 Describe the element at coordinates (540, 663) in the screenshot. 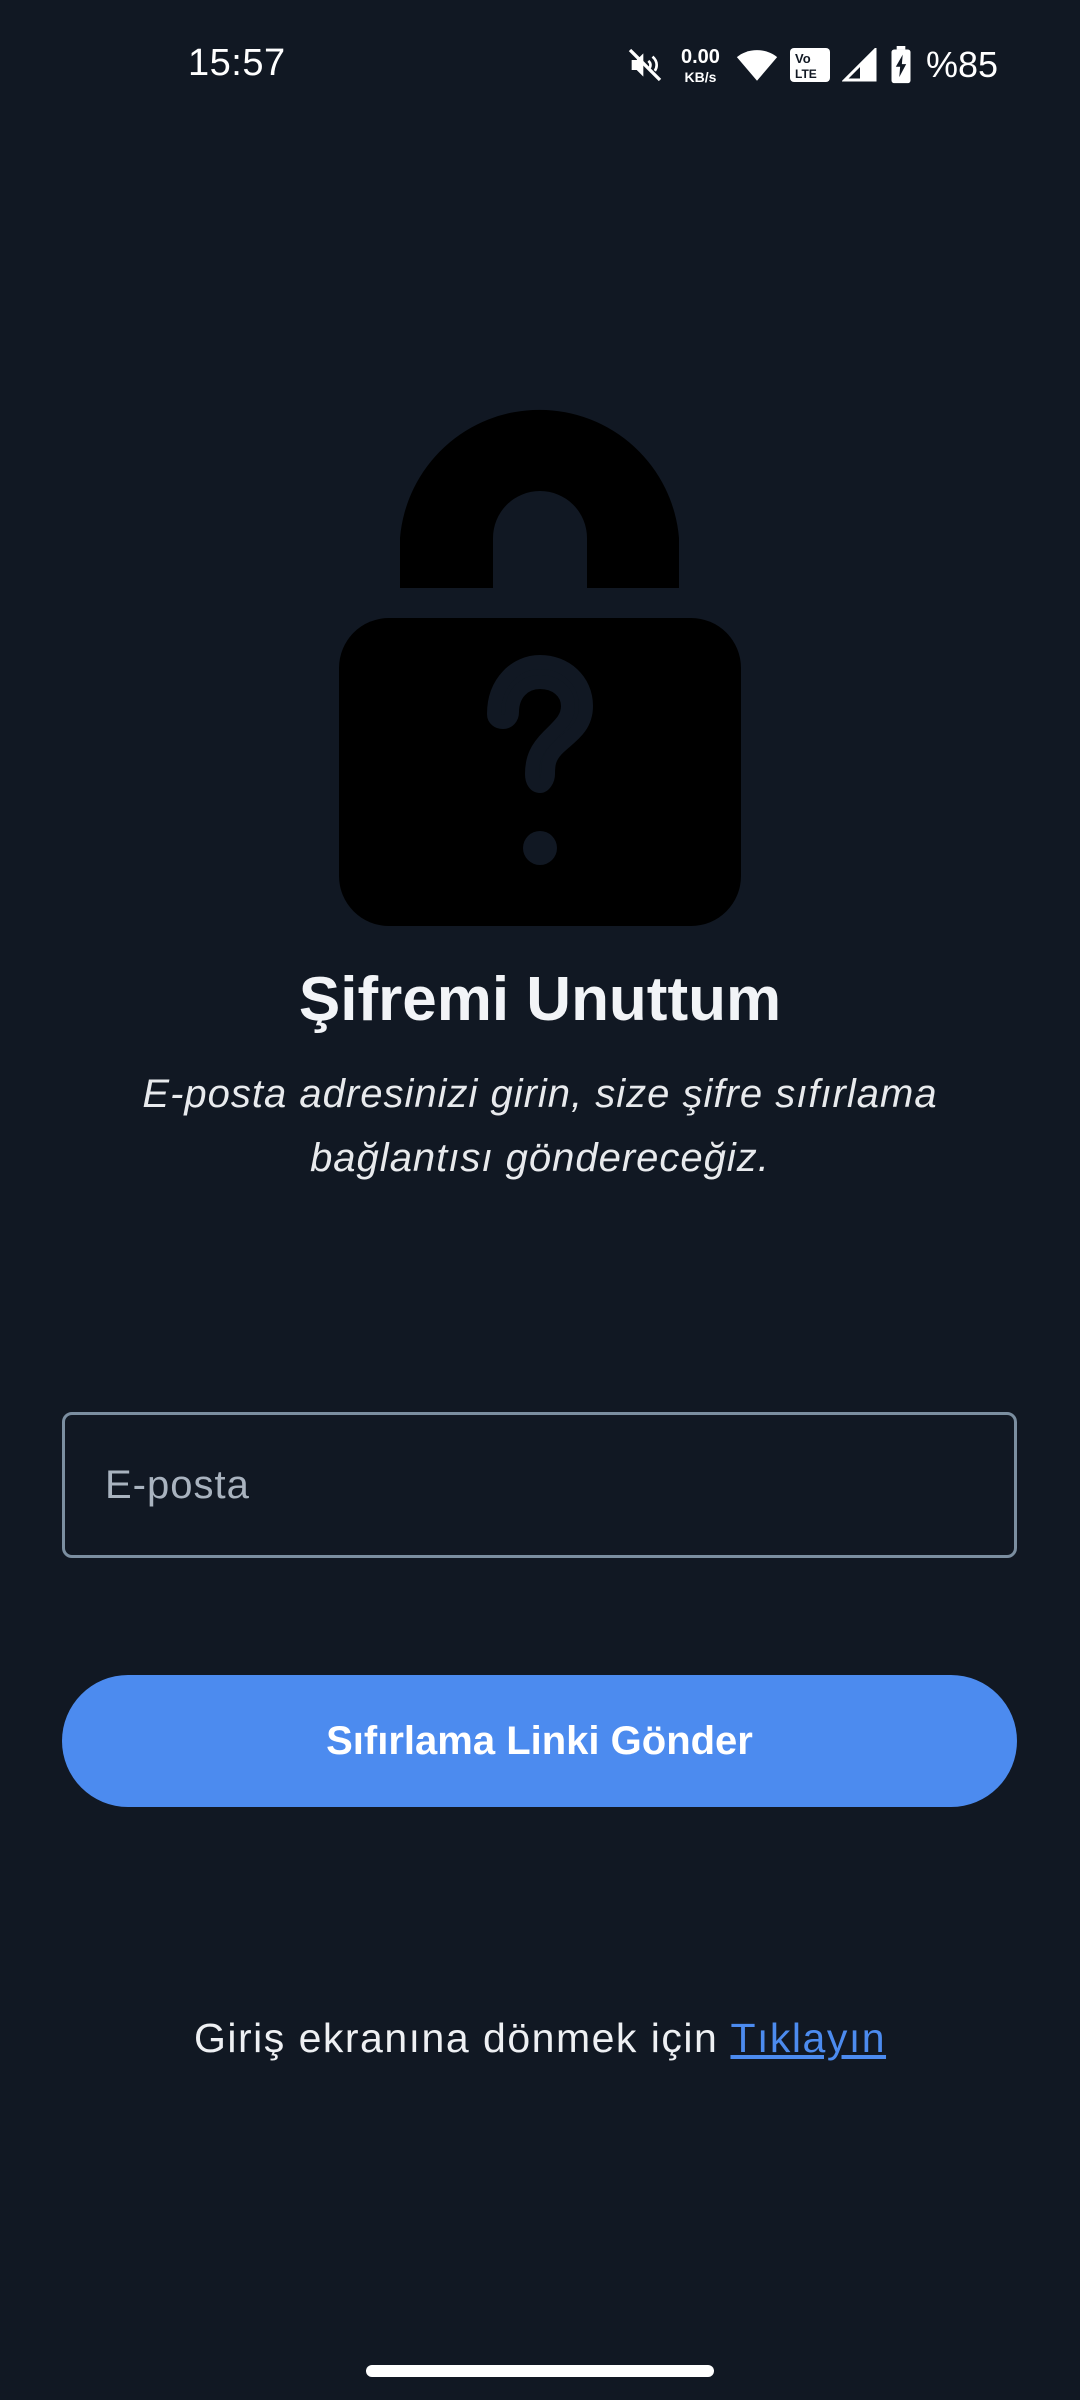

I see `lock-question-icon` at that location.